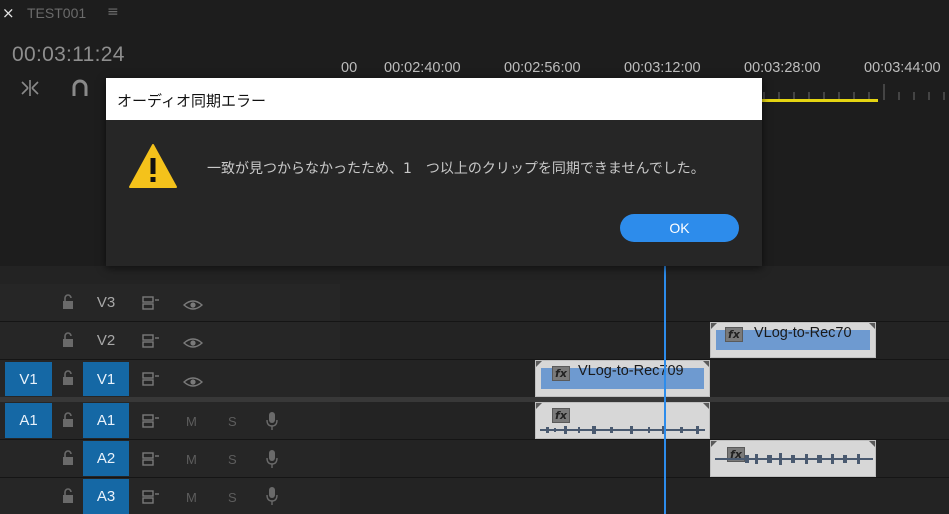  I want to click on track-target-v3: V3, so click(106, 302).